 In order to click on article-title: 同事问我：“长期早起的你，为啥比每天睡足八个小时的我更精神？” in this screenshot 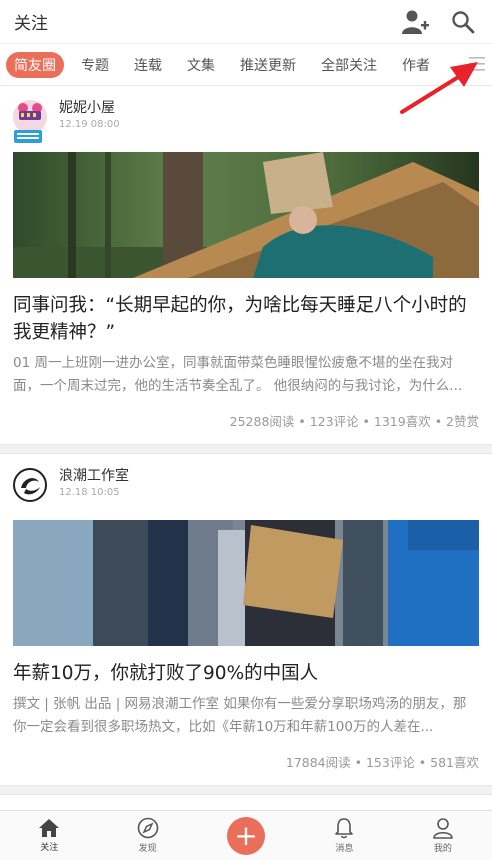, I will do `click(246, 319)`.